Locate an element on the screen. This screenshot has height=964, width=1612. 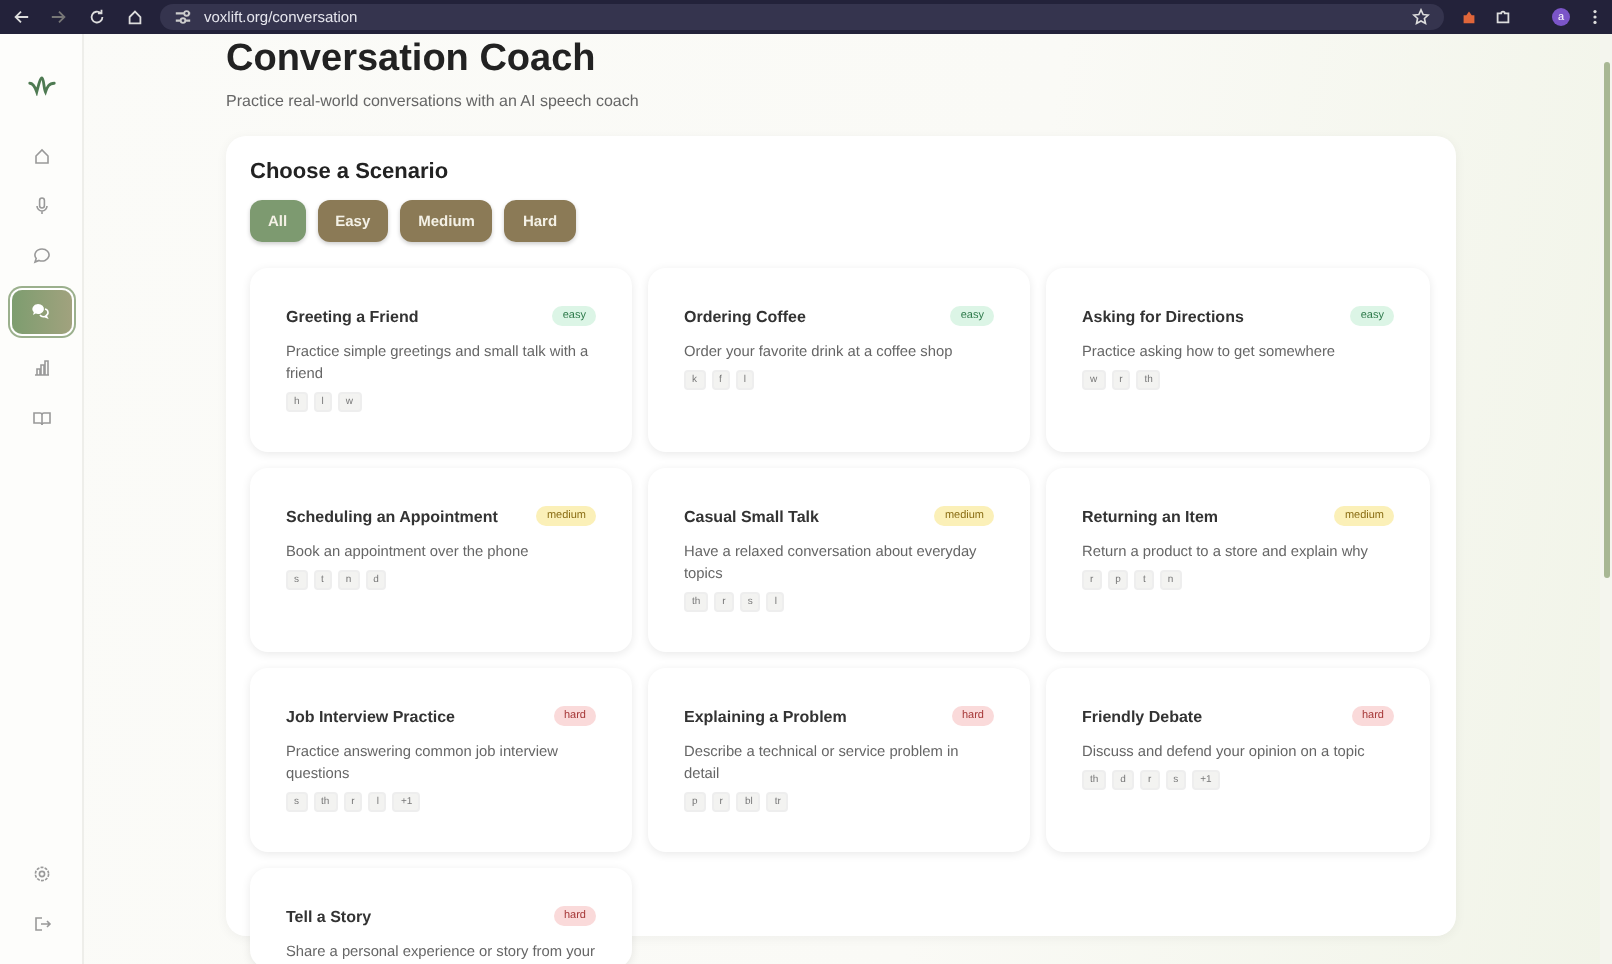
chat-bubbles-icon is located at coordinates (39, 310).